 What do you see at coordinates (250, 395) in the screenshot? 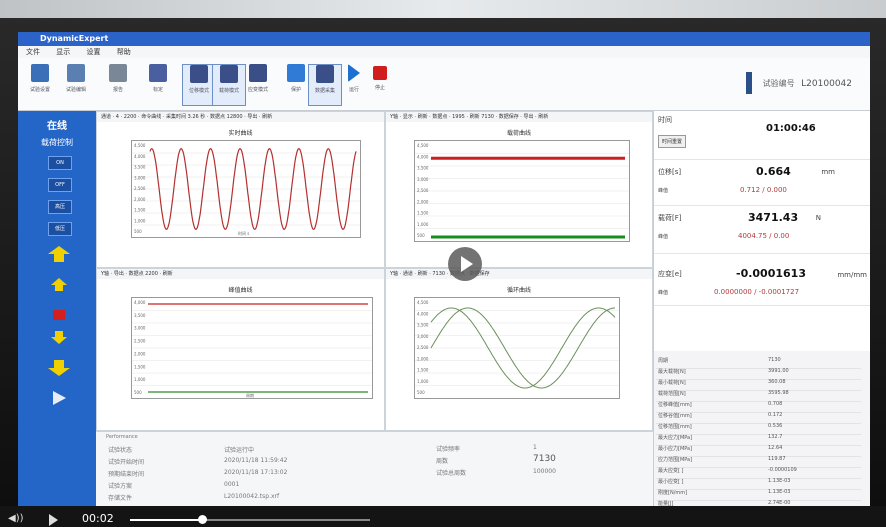
I see `x-axis-label: 周期` at bounding box center [250, 395].